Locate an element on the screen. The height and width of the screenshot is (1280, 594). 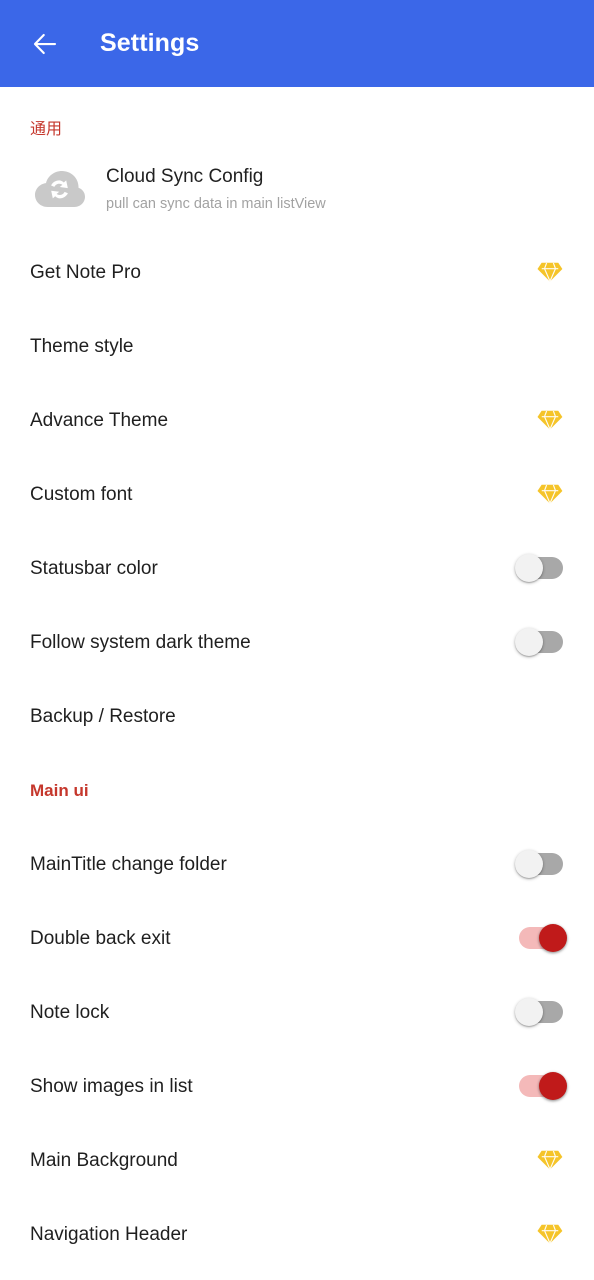
list-item-label: Statusbar color is located at coordinates (94, 568).